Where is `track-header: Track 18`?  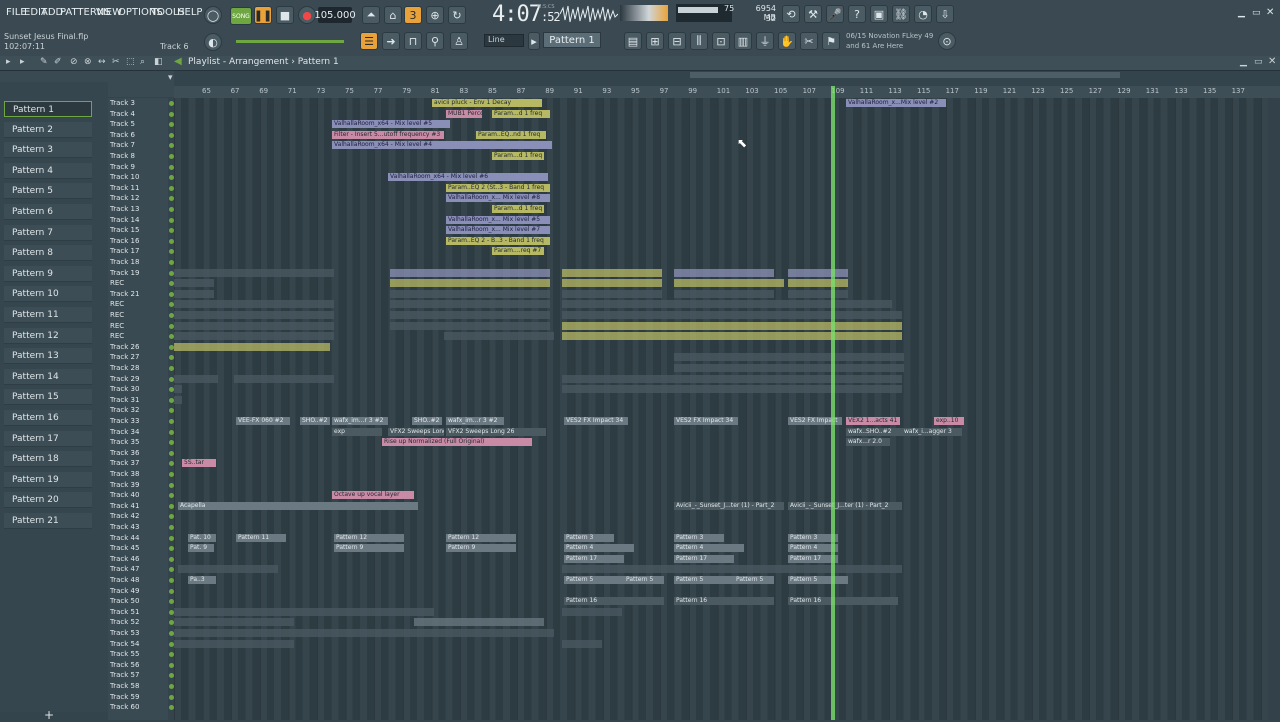
track-header: Track 18 is located at coordinates (142, 262).